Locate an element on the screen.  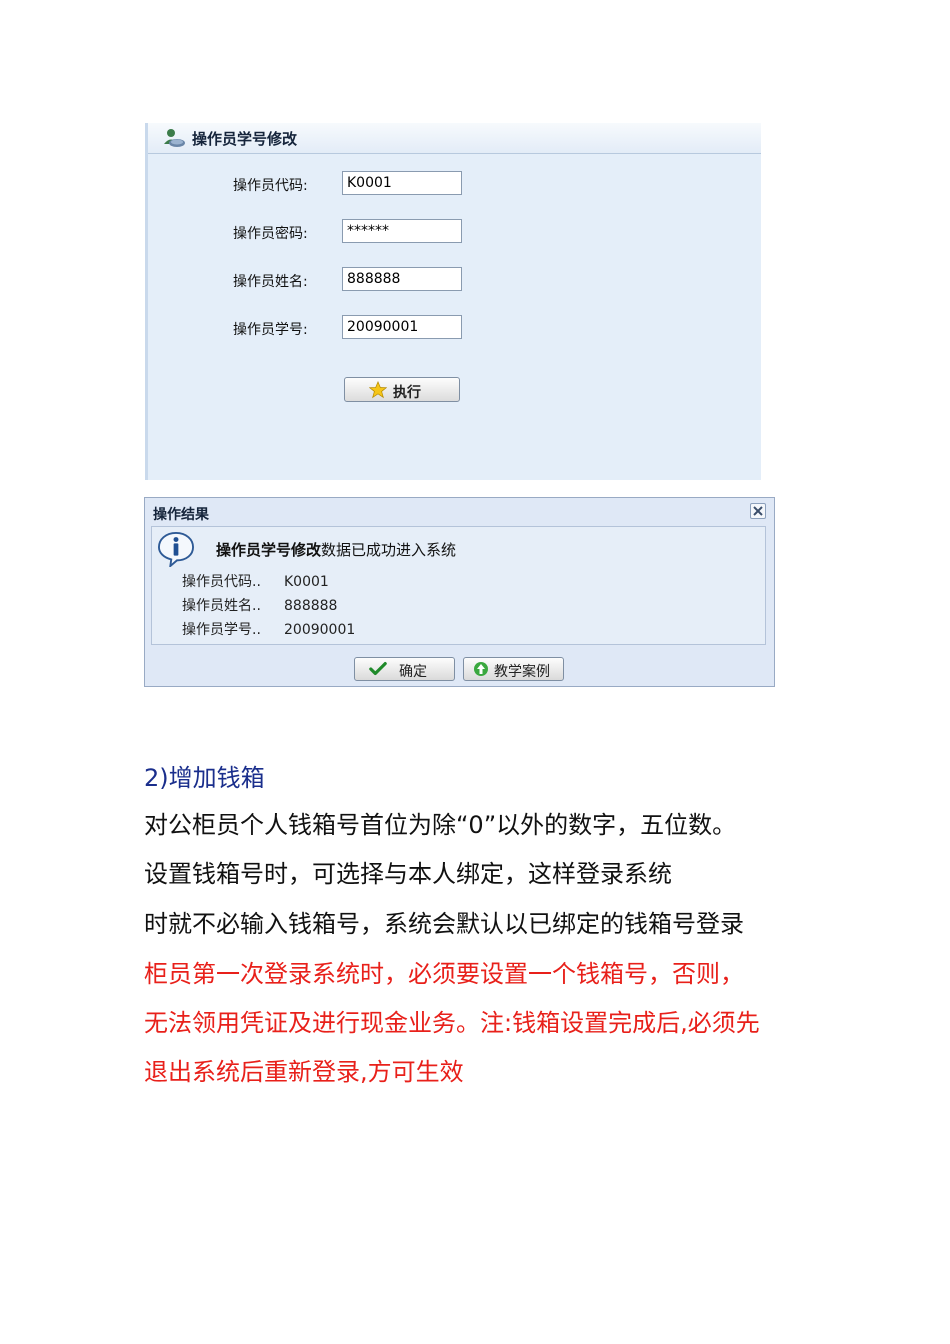
teaching-case-button-label: 教学案例 is located at coordinates (522, 672).